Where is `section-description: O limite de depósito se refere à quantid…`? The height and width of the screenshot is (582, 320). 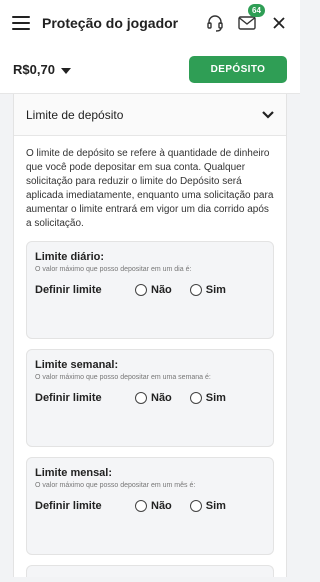
section-description: O limite de depósito se refere à quantid… is located at coordinates (150, 188).